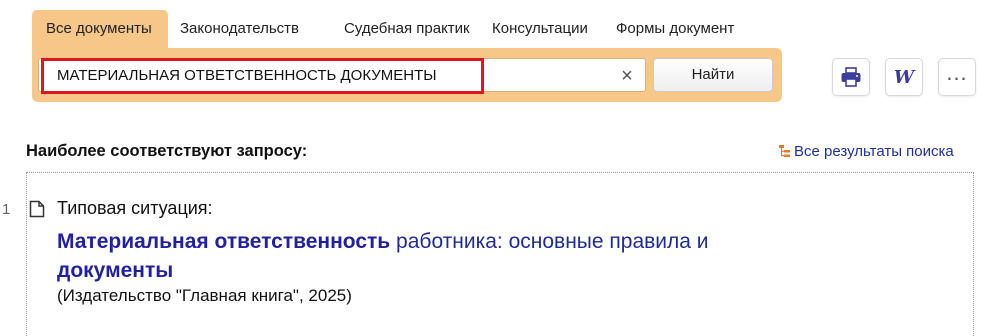 This screenshot has height=336, width=997. What do you see at coordinates (874, 151) in the screenshot?
I see `all-results-label: Все результаты поиска` at bounding box center [874, 151].